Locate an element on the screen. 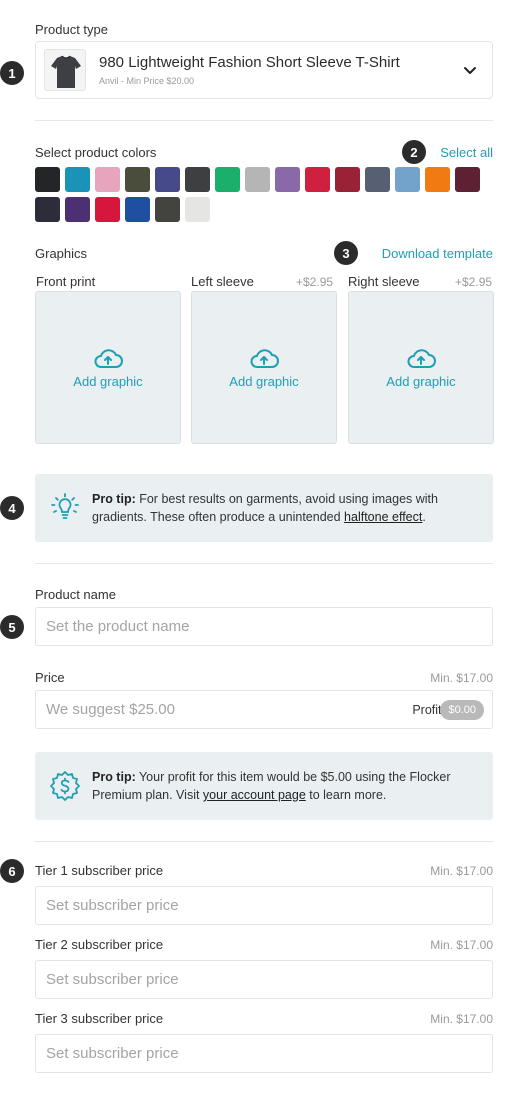  tier-2-price-input is located at coordinates (264, 979).